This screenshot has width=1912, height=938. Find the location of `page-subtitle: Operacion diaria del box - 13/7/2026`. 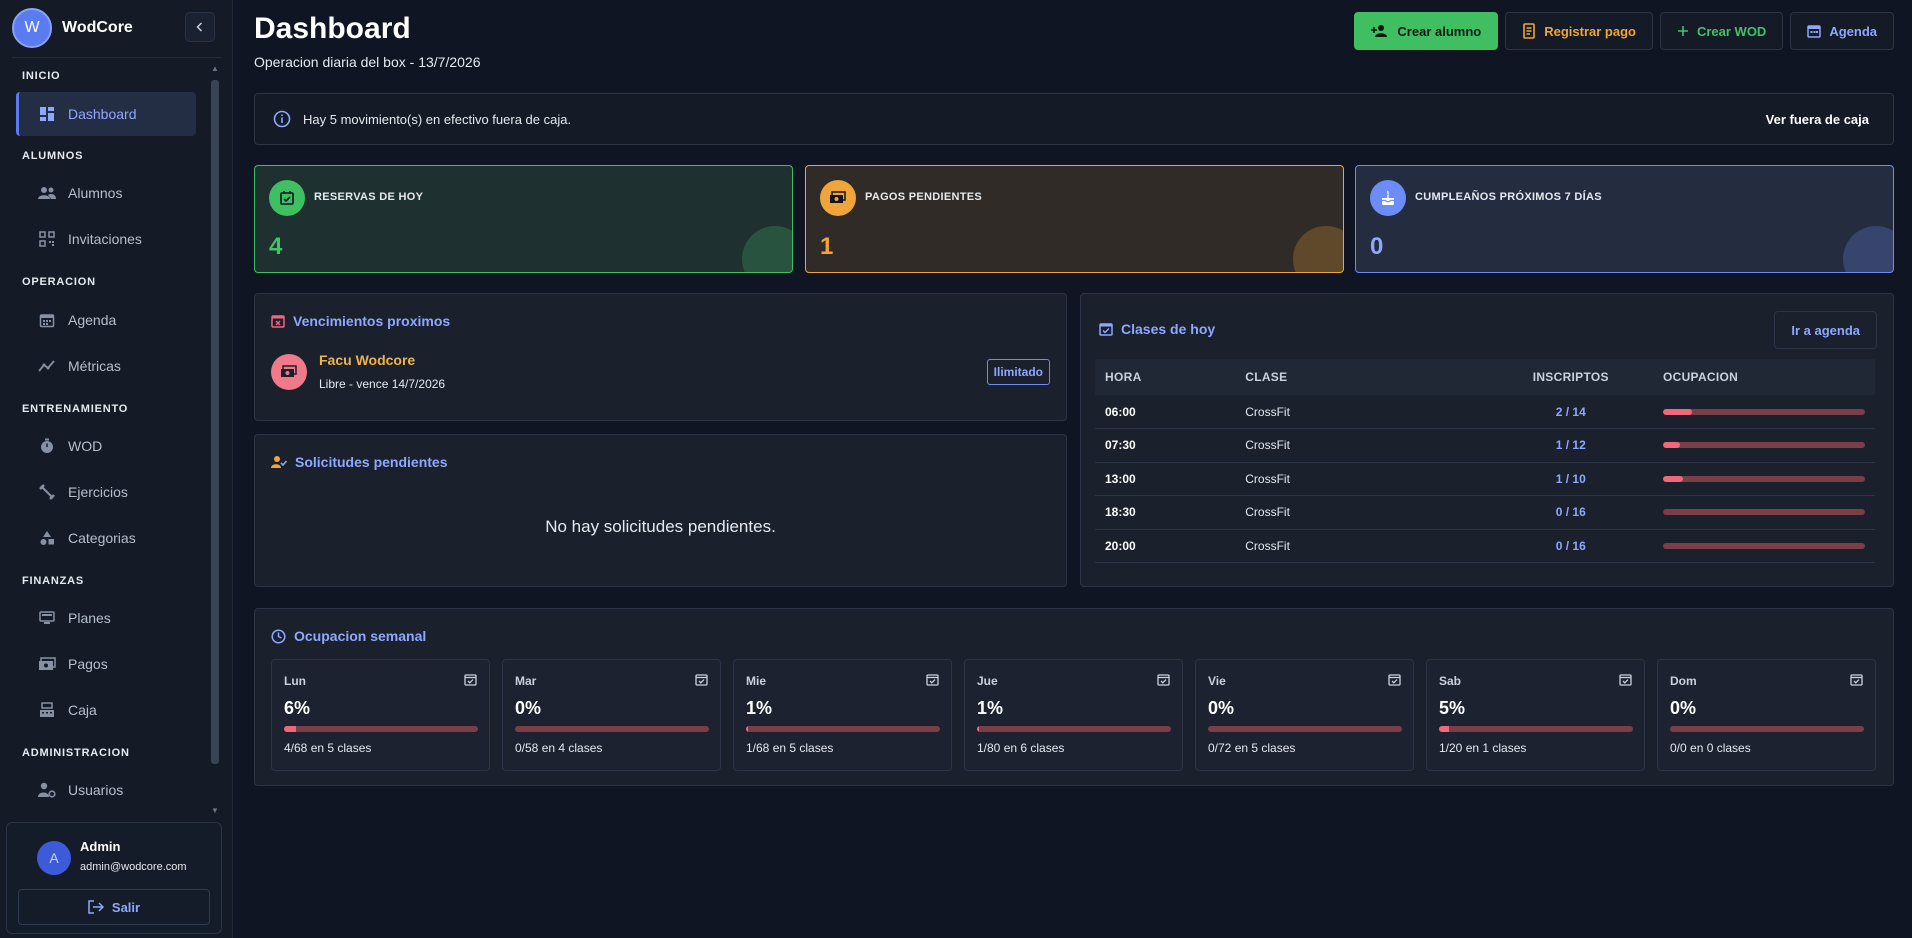

page-subtitle: Operacion diaria del box - 13/7/2026 is located at coordinates (367, 62).